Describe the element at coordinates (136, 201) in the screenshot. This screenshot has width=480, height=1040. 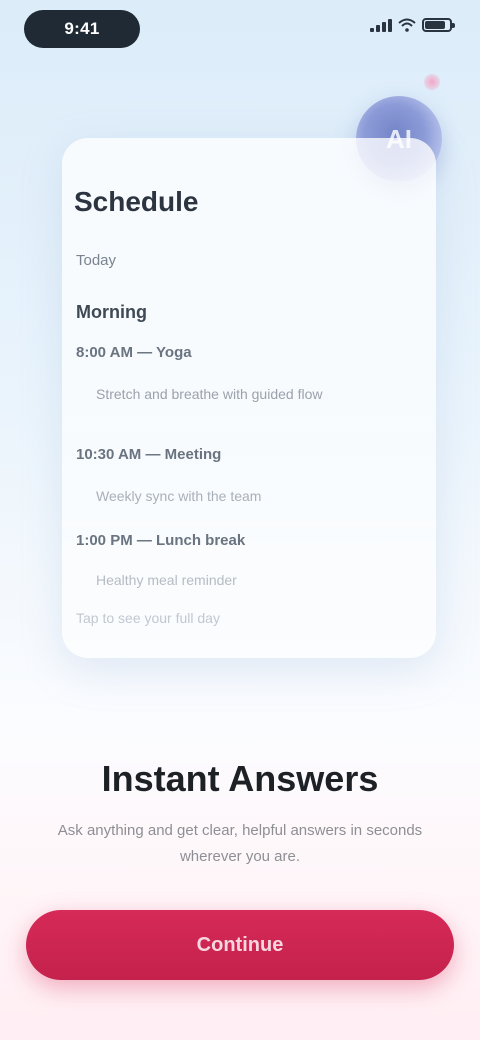
I see `card-title: Schedule` at that location.